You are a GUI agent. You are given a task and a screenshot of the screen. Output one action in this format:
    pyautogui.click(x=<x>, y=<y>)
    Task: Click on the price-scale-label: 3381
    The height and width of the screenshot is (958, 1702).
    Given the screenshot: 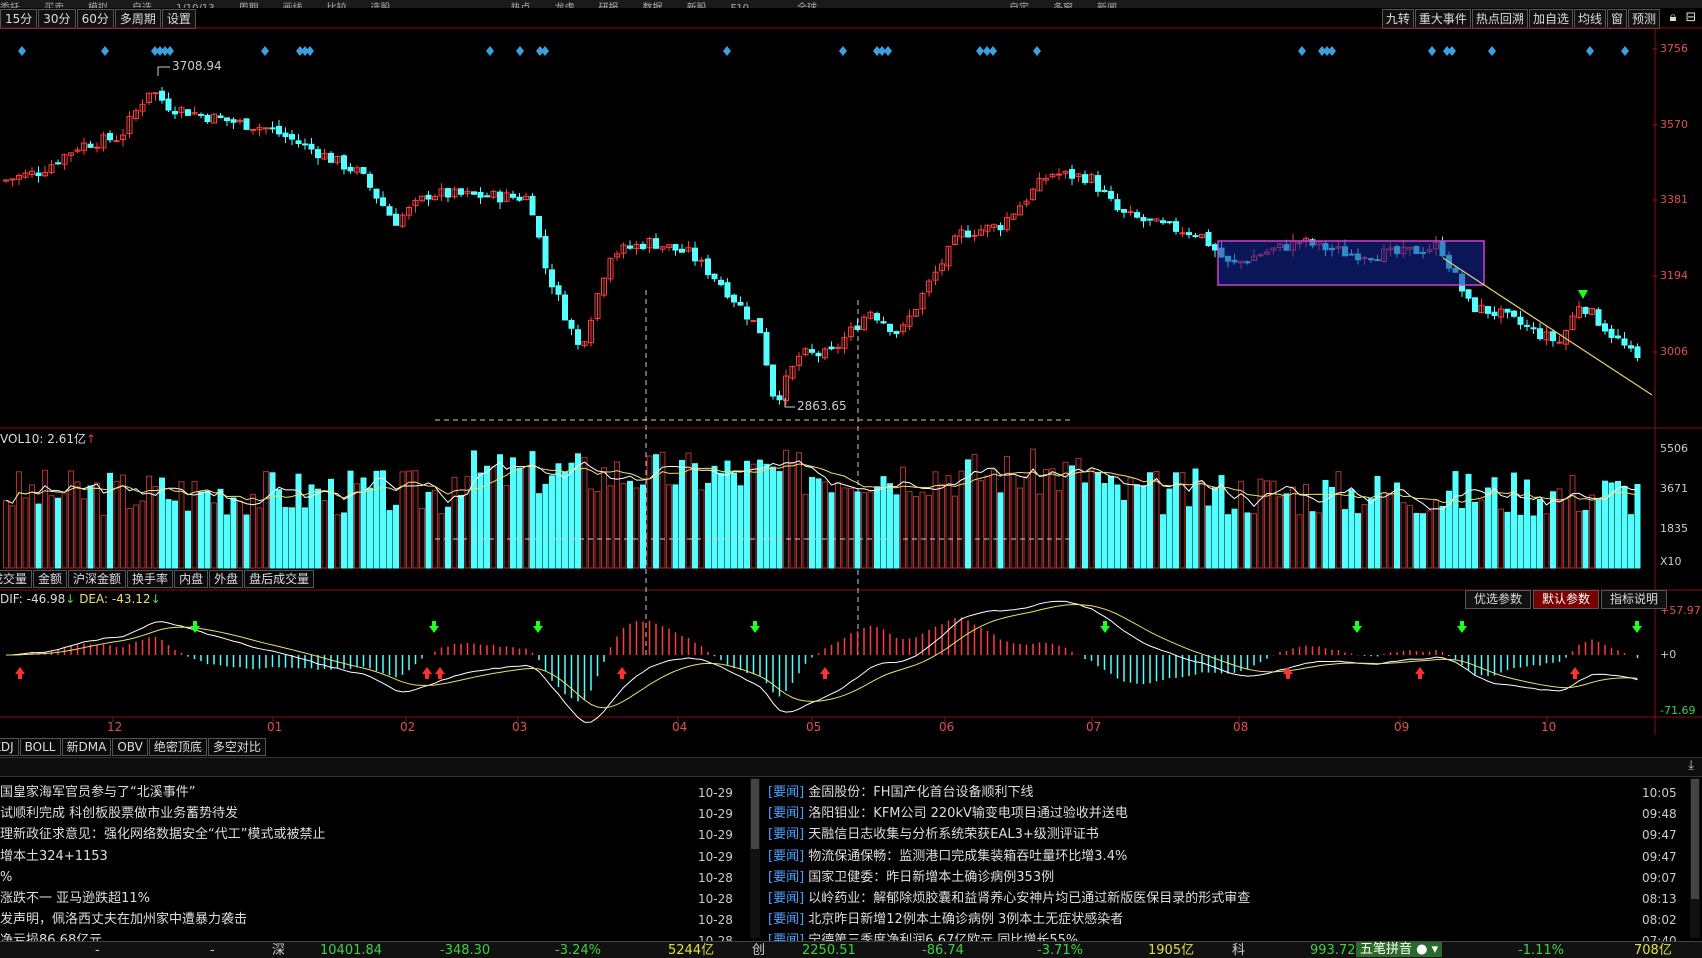 What is the action you would take?
    pyautogui.click(x=1674, y=199)
    